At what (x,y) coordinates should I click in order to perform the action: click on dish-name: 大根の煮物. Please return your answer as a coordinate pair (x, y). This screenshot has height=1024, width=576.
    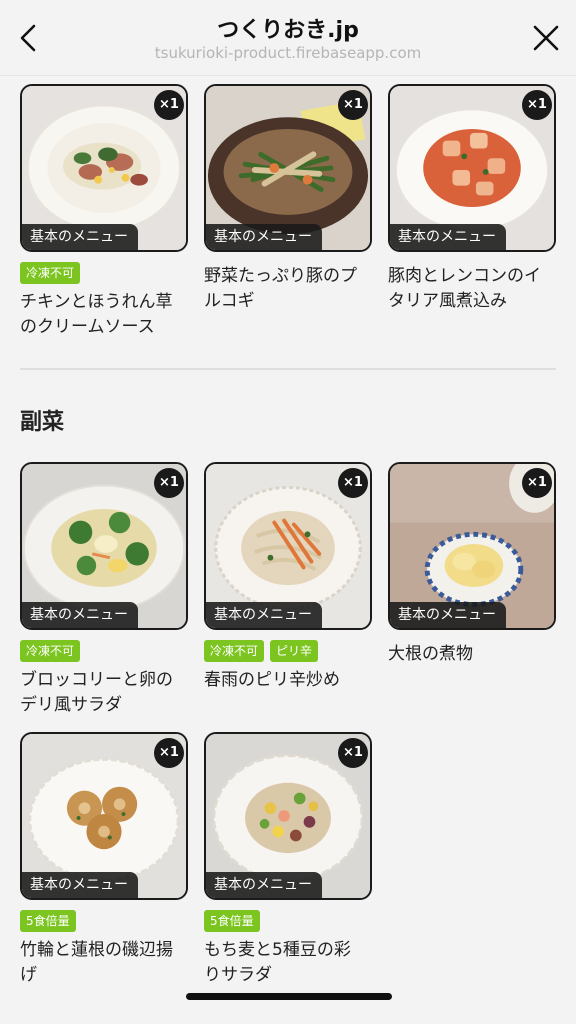
    Looking at the image, I should click on (472, 654).